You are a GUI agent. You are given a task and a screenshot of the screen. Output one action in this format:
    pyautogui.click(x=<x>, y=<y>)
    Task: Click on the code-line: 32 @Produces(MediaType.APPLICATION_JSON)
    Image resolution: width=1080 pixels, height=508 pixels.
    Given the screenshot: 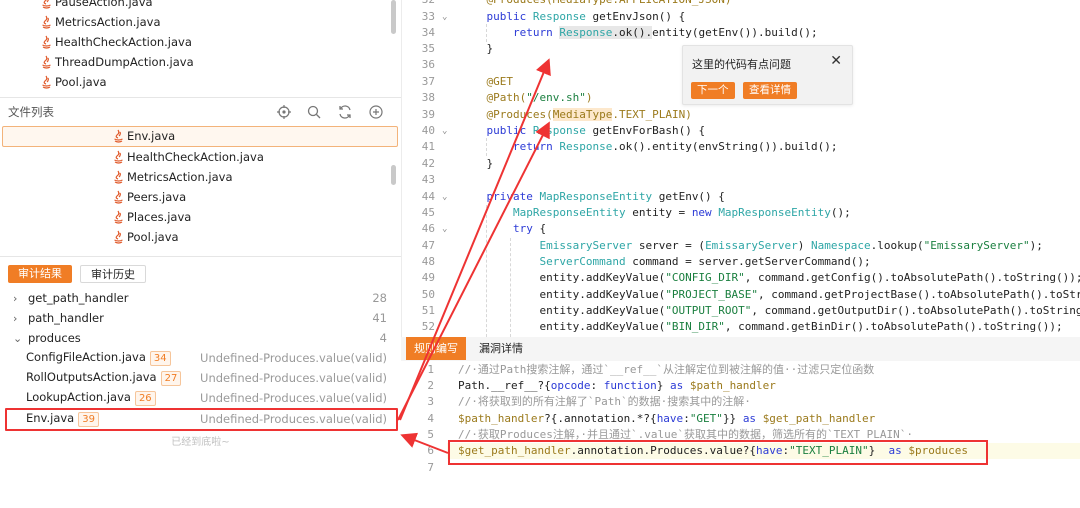 What is the action you would take?
    pyautogui.click(x=741, y=4)
    